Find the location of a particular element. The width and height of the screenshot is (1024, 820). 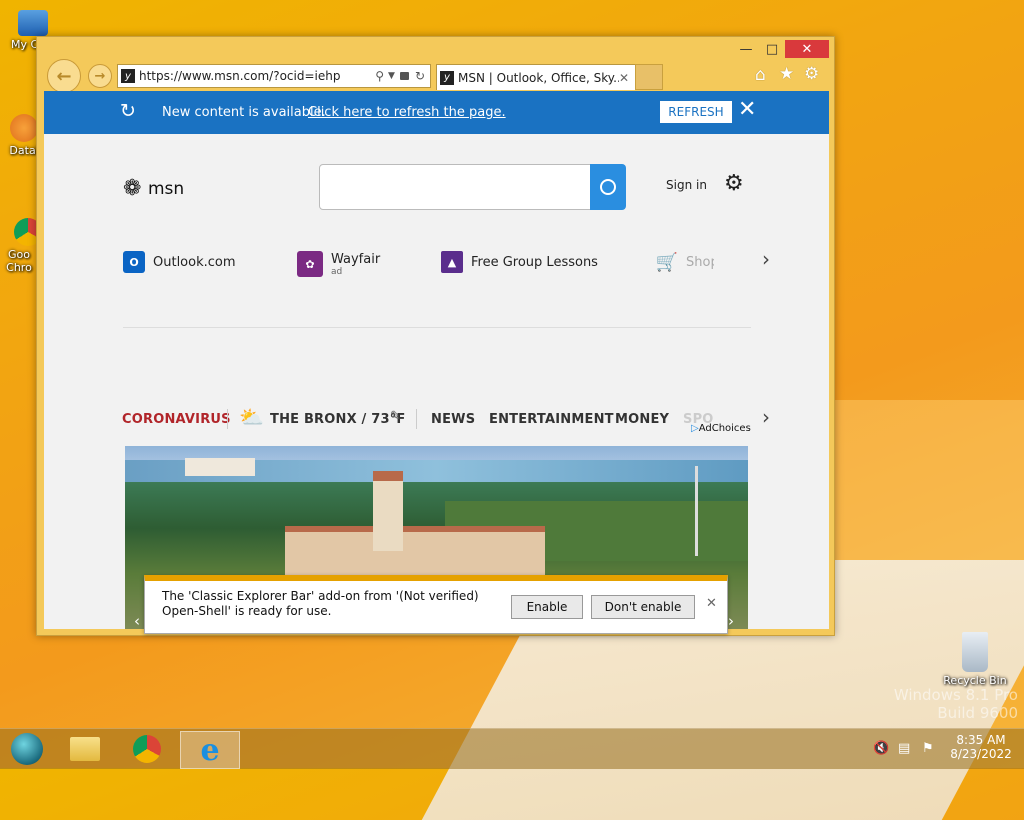

nav-news: NEWS is located at coordinates (453, 419).